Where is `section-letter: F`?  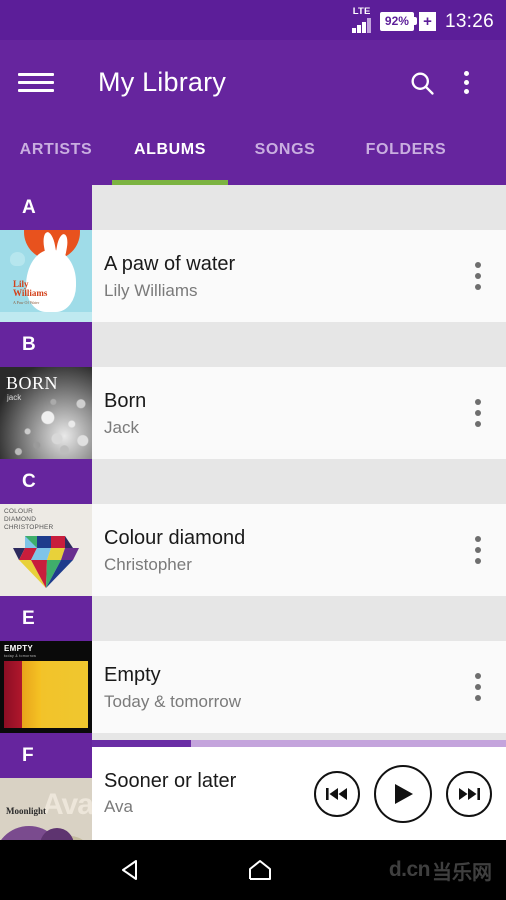
section-letter: F is located at coordinates (46, 755).